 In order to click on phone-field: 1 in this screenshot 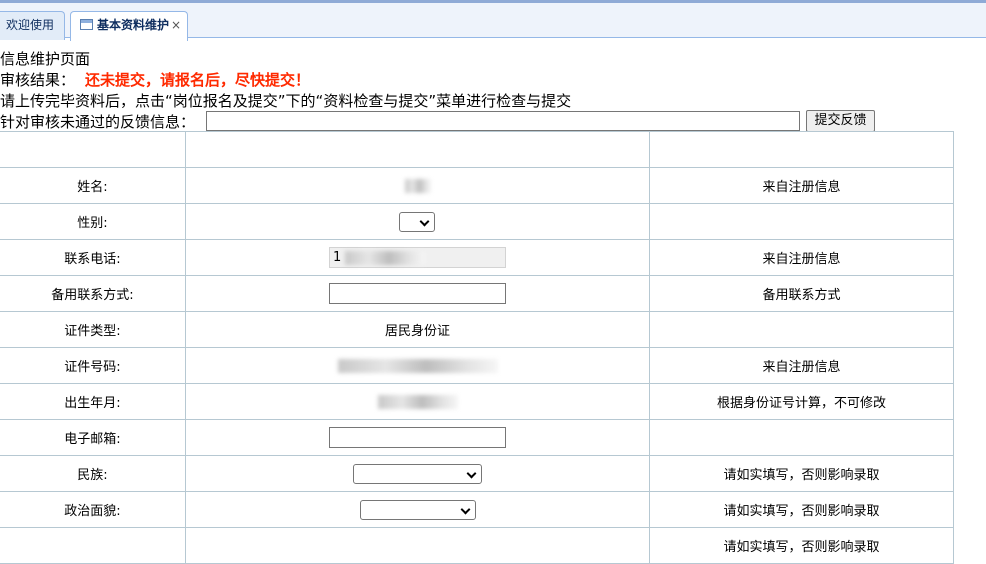, I will do `click(417, 257)`.